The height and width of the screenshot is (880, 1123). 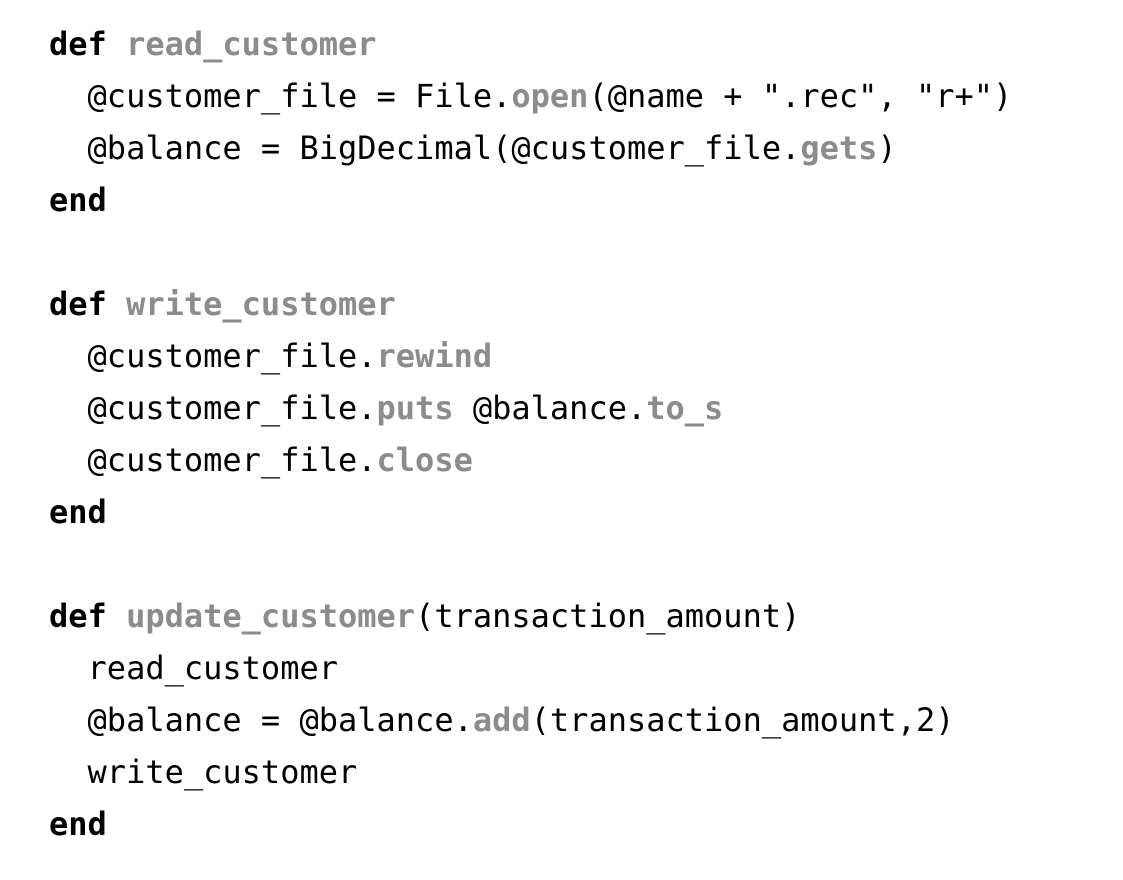 I want to click on code-line: write_customer, so click(x=579, y=772).